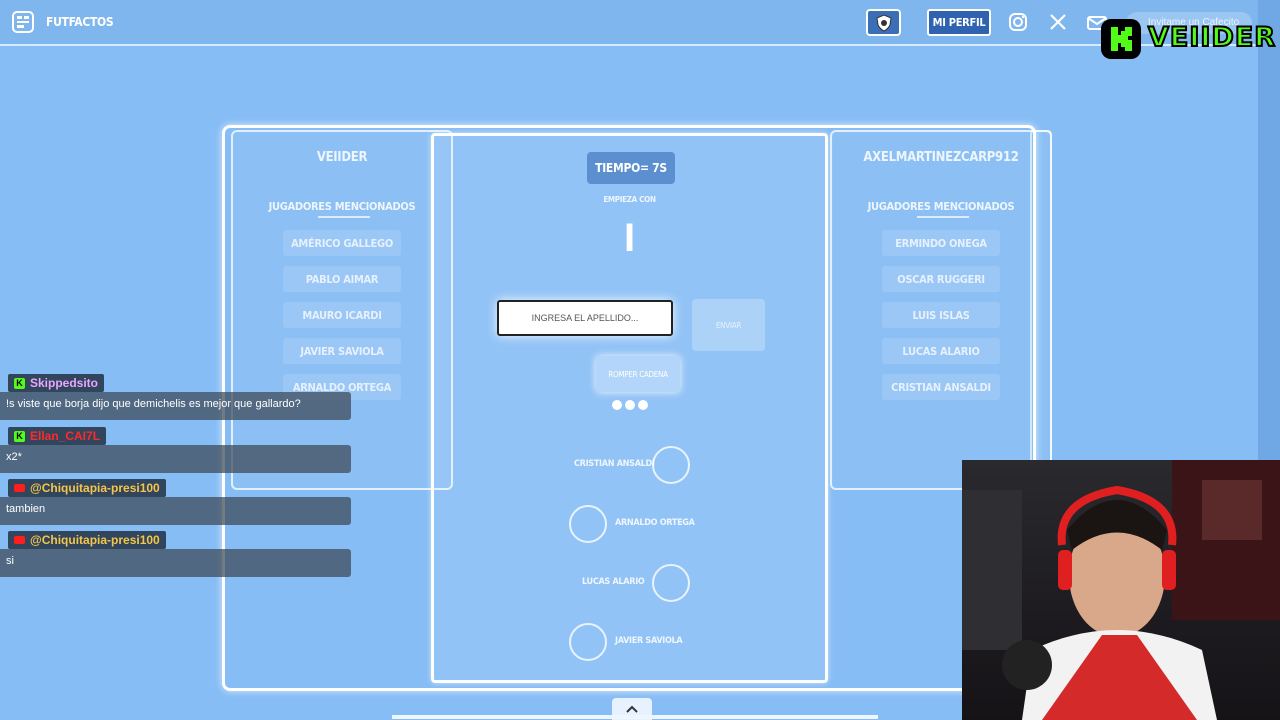 This screenshot has height=720, width=1280. Describe the element at coordinates (65, 436) in the screenshot. I see `chat-username: Ellan_CAI7L` at that location.